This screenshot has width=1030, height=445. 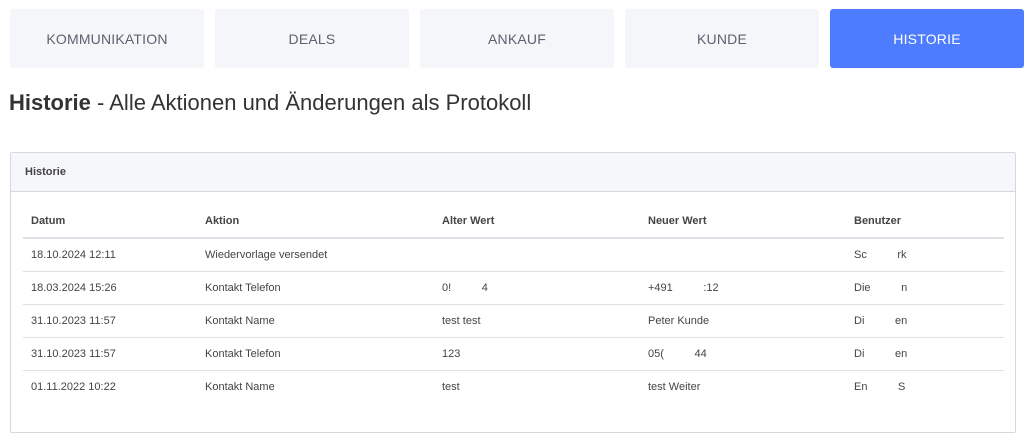 What do you see at coordinates (927, 38) in the screenshot?
I see `tab-historie: HISTORIE` at bounding box center [927, 38].